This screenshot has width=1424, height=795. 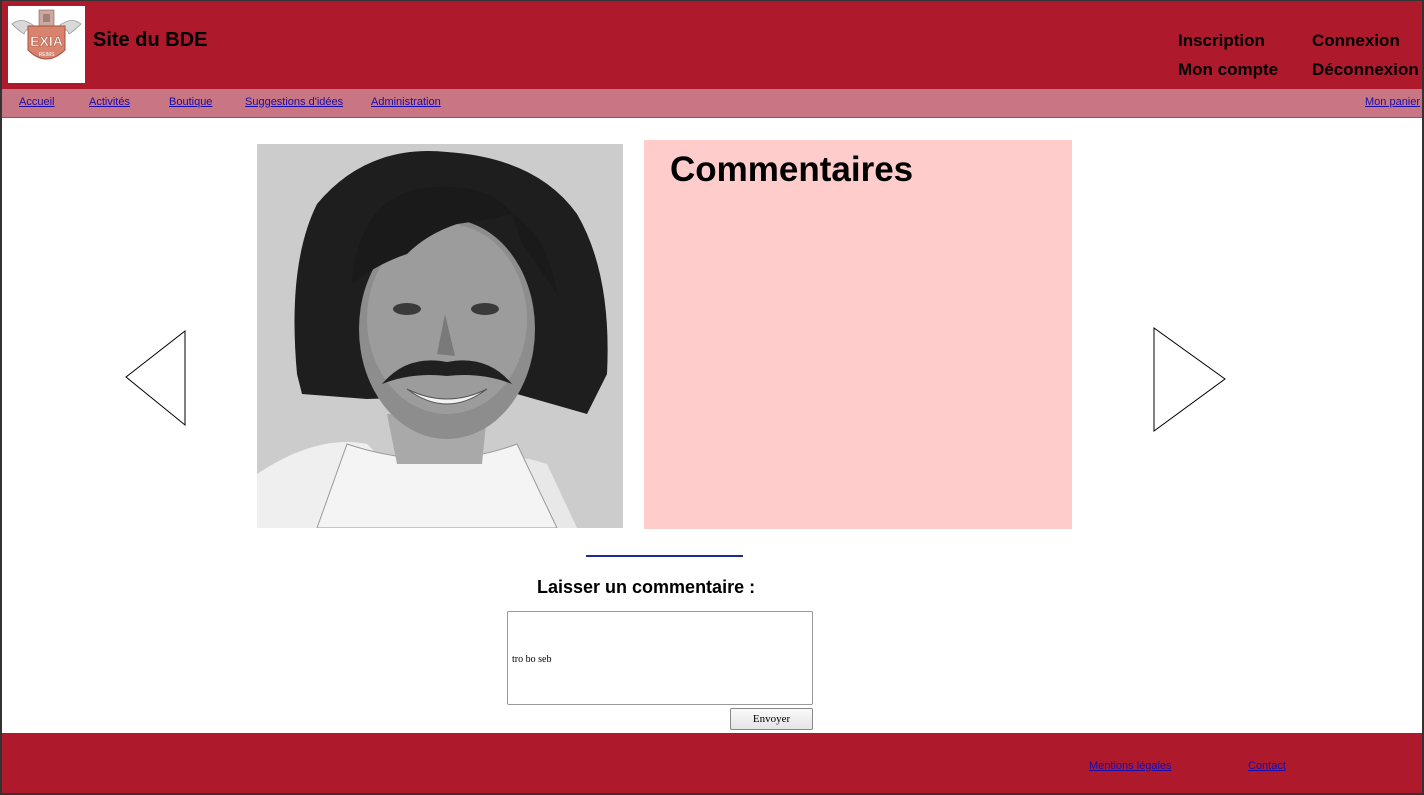 What do you see at coordinates (1356, 41) in the screenshot?
I see `connexion-link: Connexion` at bounding box center [1356, 41].